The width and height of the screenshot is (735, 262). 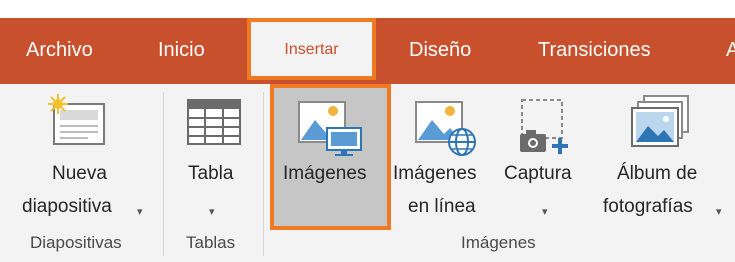 I want to click on tab-diseno: Diseño, so click(x=440, y=51).